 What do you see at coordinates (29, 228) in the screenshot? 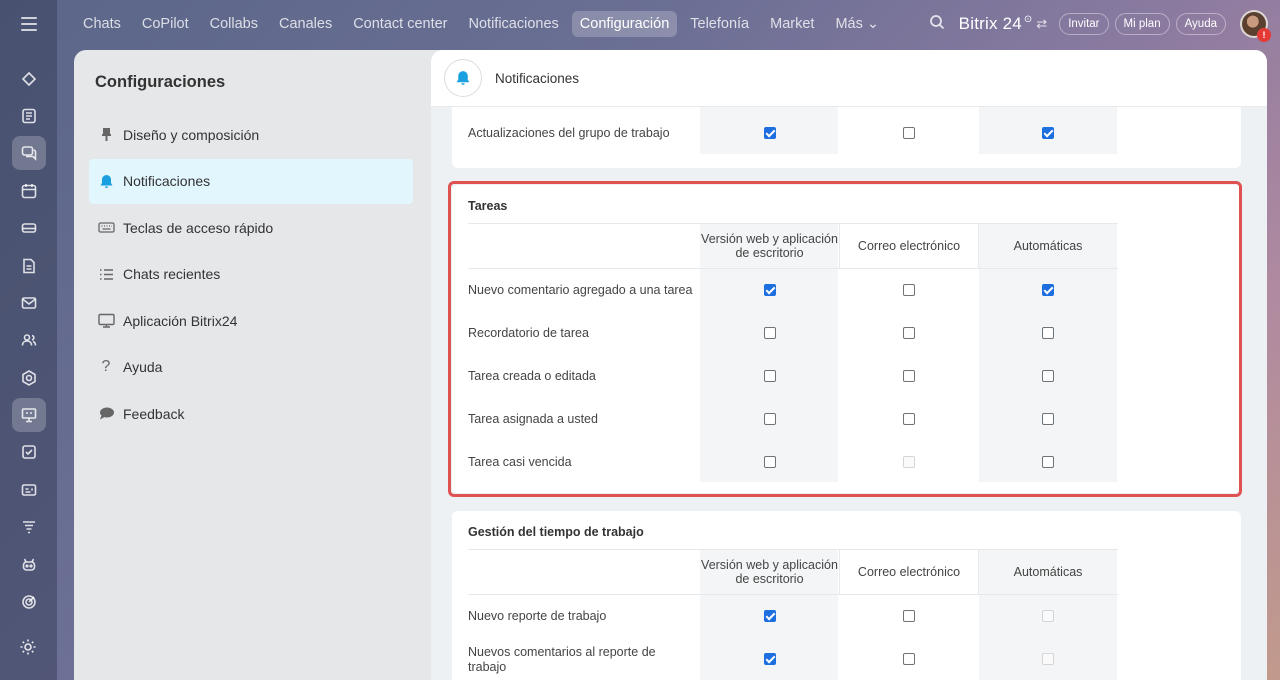
I see `rail-drive-icon` at bounding box center [29, 228].